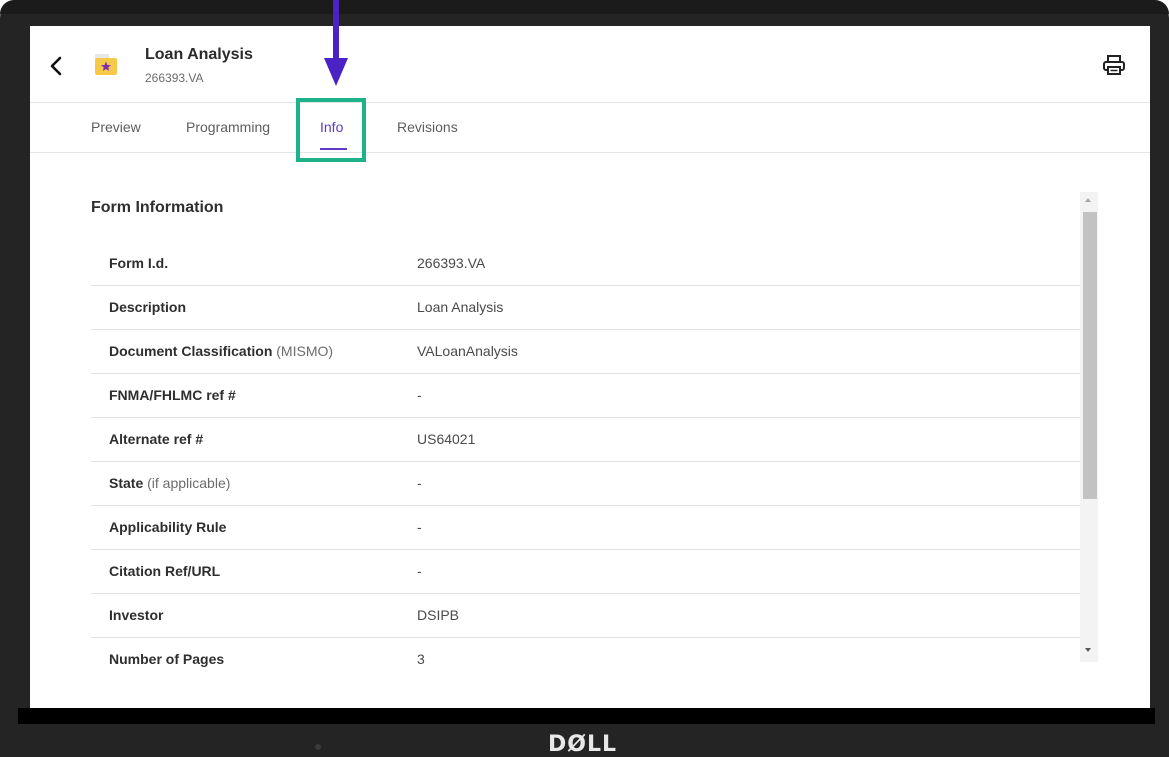  I want to click on print-button, so click(1114, 65).